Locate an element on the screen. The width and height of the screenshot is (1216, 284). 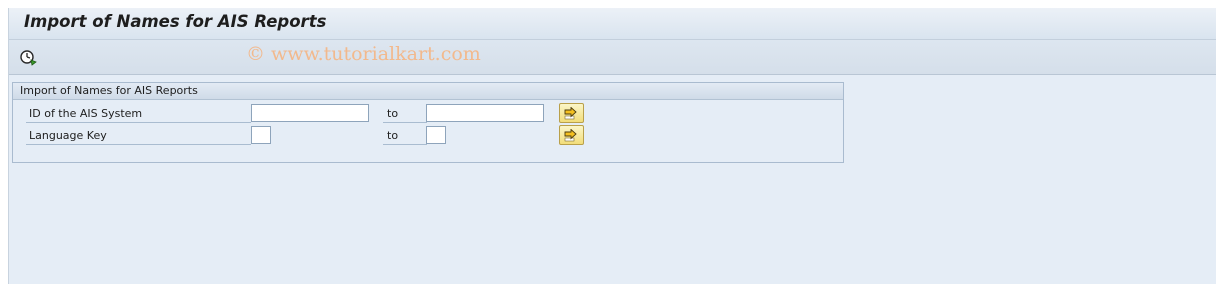
ais-system-id-to-label: to is located at coordinates (405, 114).